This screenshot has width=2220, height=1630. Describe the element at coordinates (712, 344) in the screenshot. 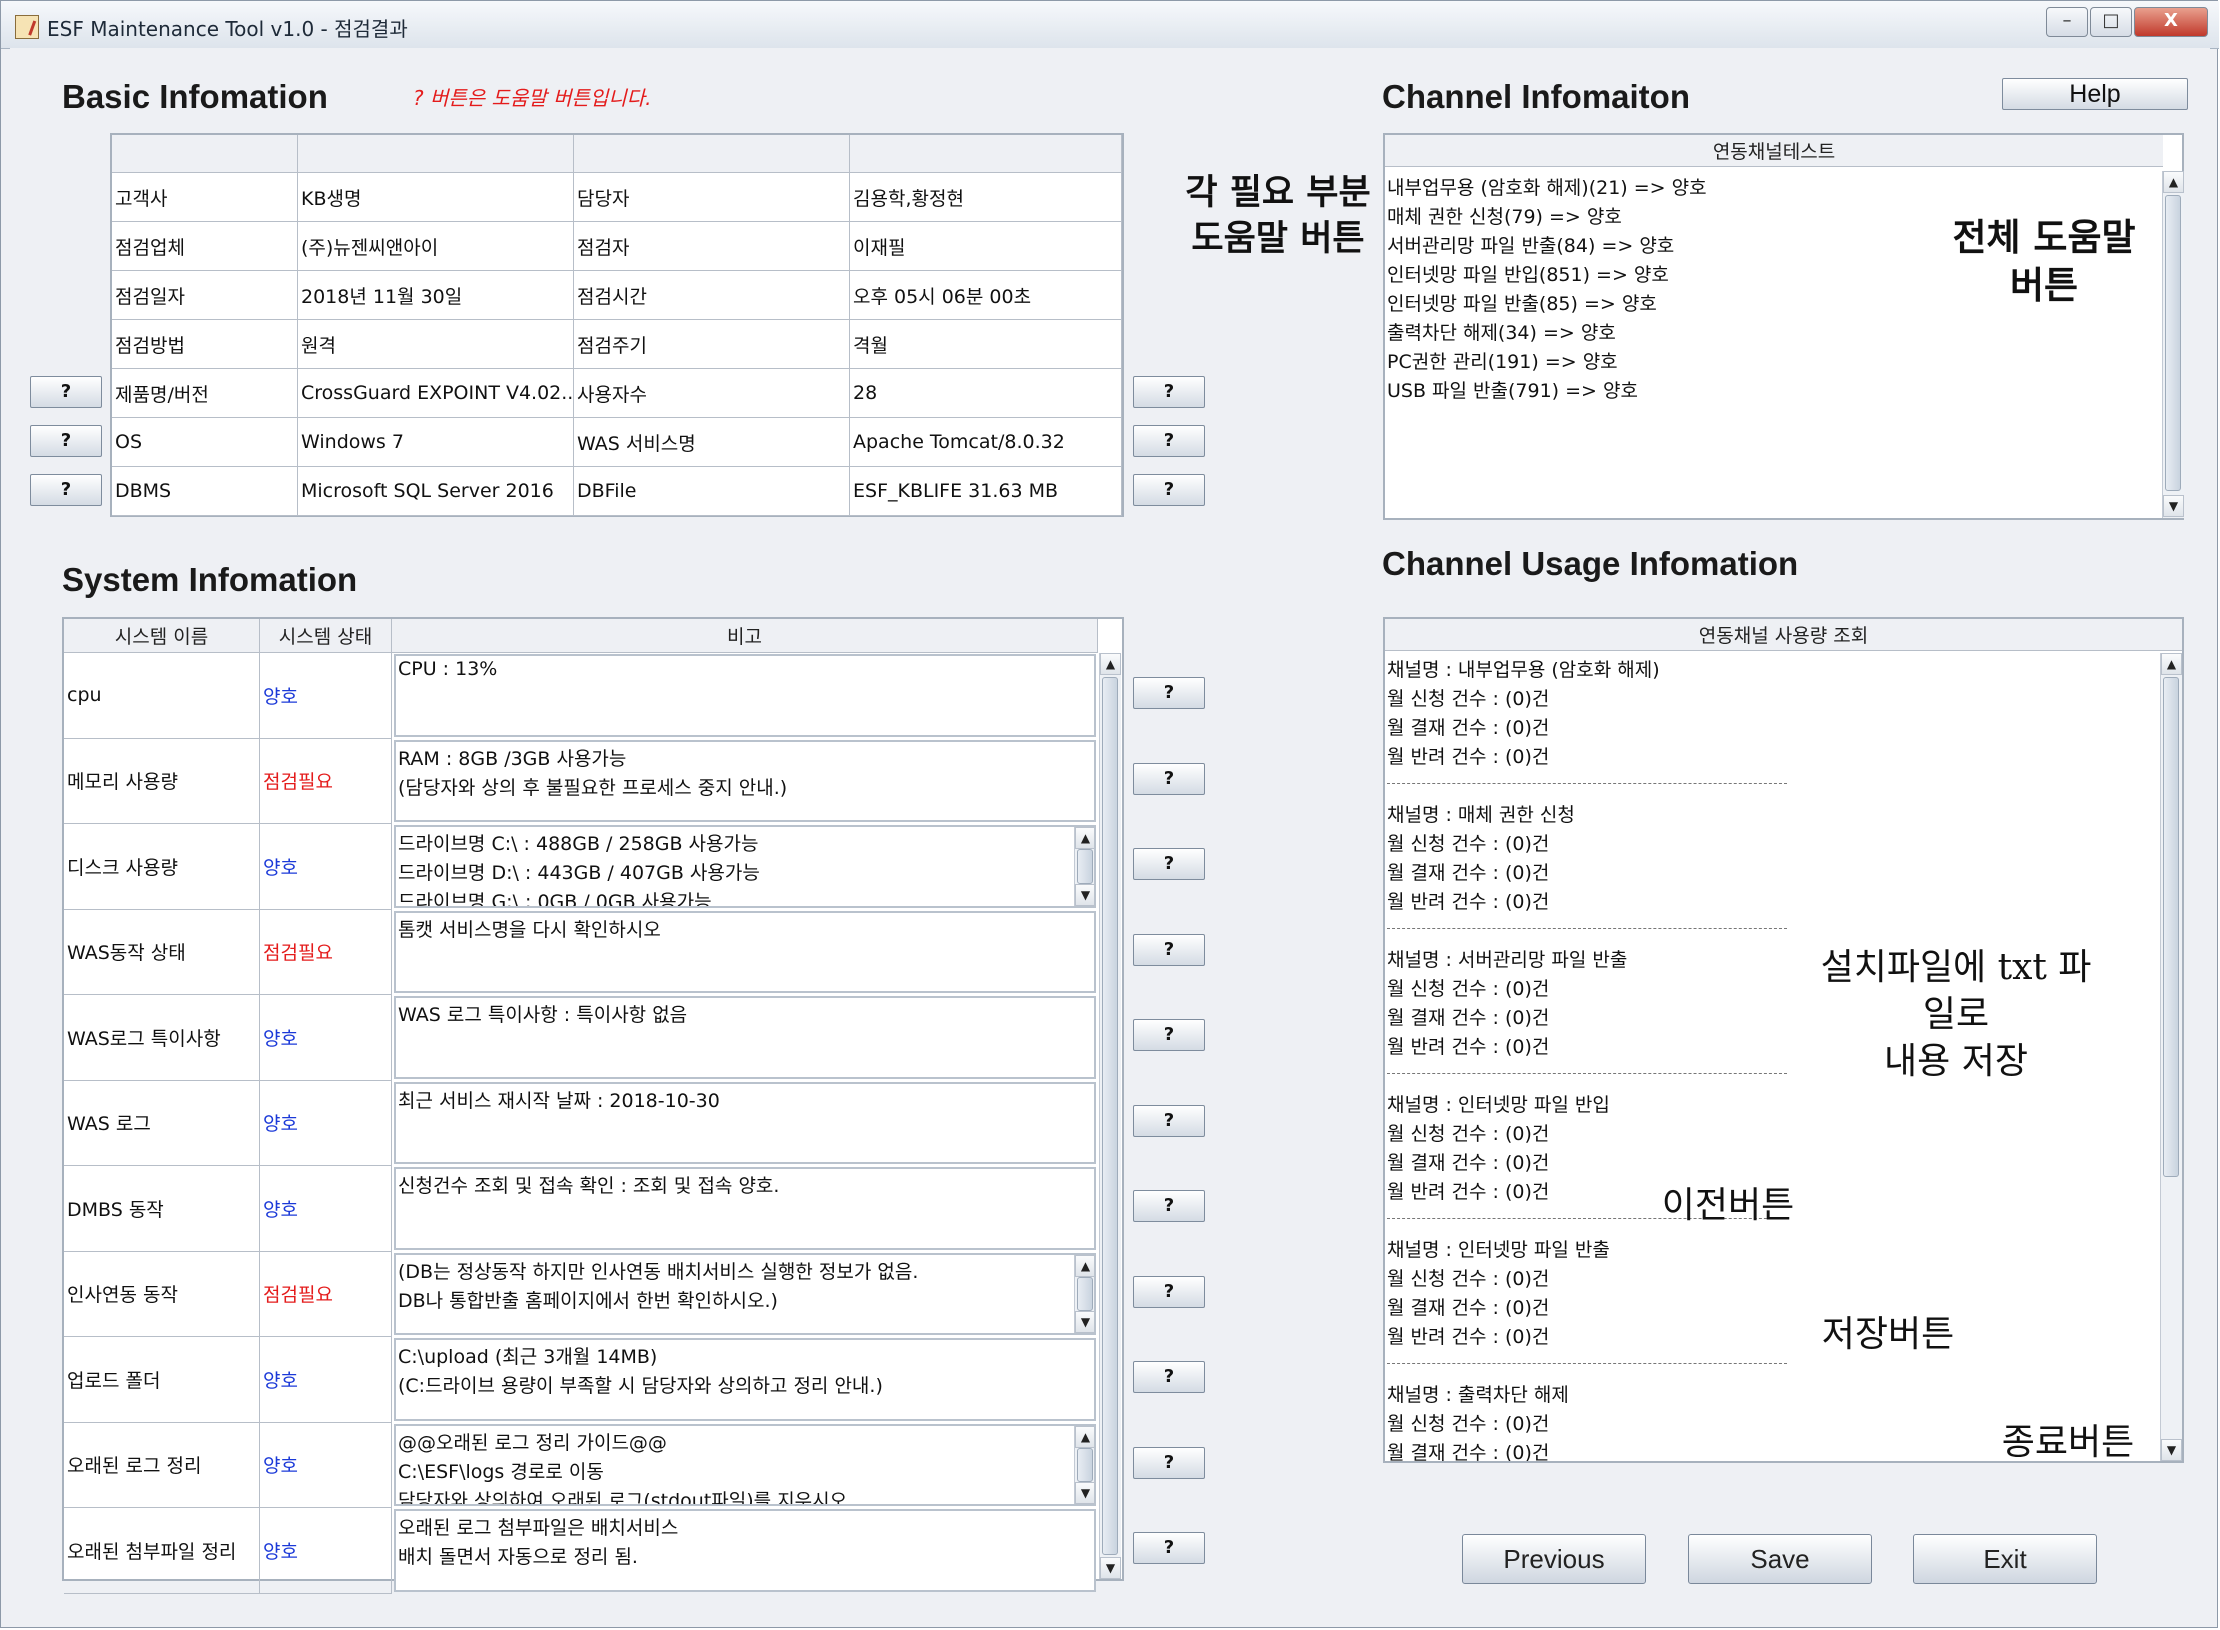

I see `info-label: 점검주기` at that location.